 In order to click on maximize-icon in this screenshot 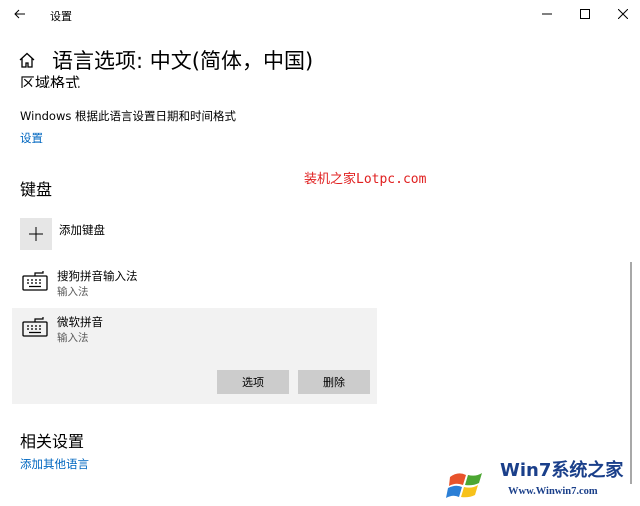, I will do `click(585, 14)`.